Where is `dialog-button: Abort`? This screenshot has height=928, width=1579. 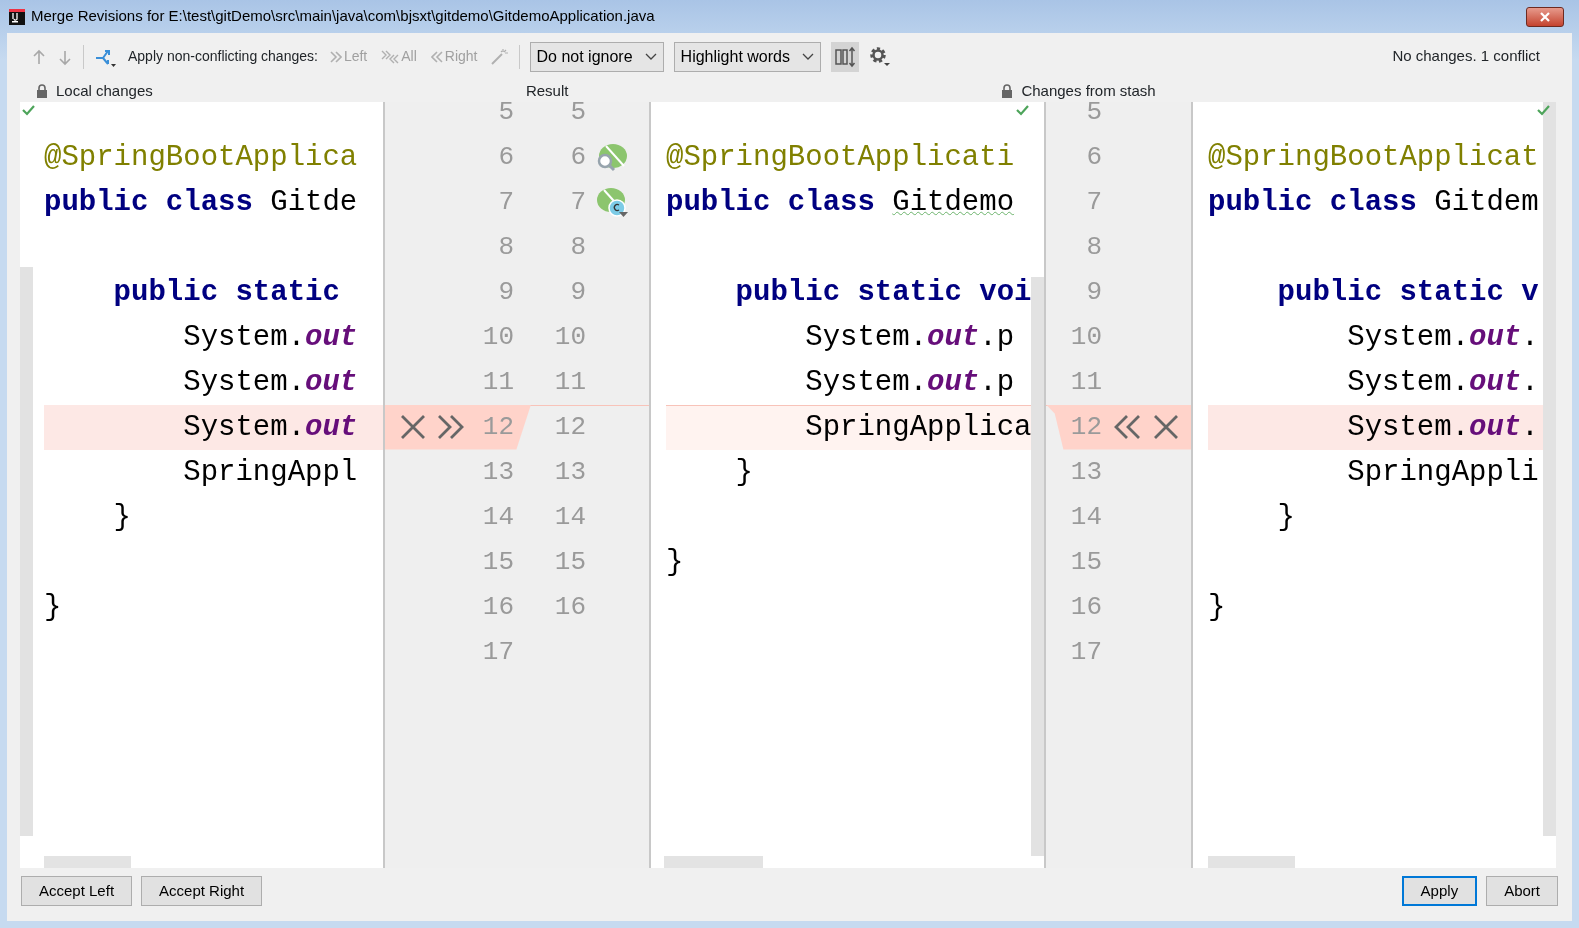 dialog-button: Abort is located at coordinates (1522, 891).